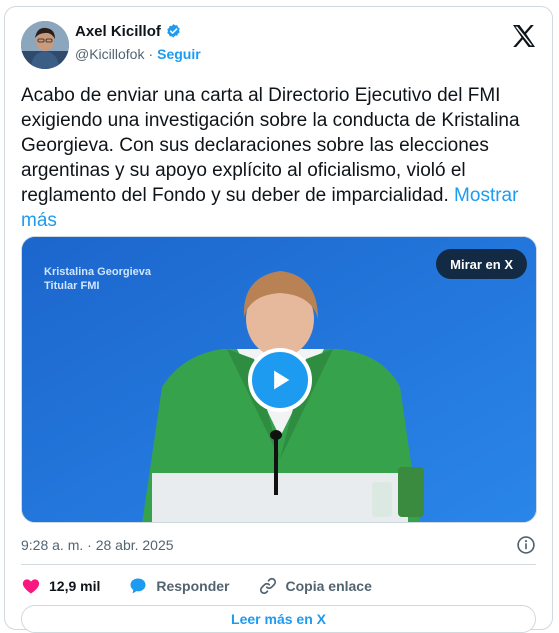 The width and height of the screenshot is (559, 633). Describe the element at coordinates (278, 45) in the screenshot. I see `tweet-header: Axel Kicillof @Kicillofok · Seguir` at that location.